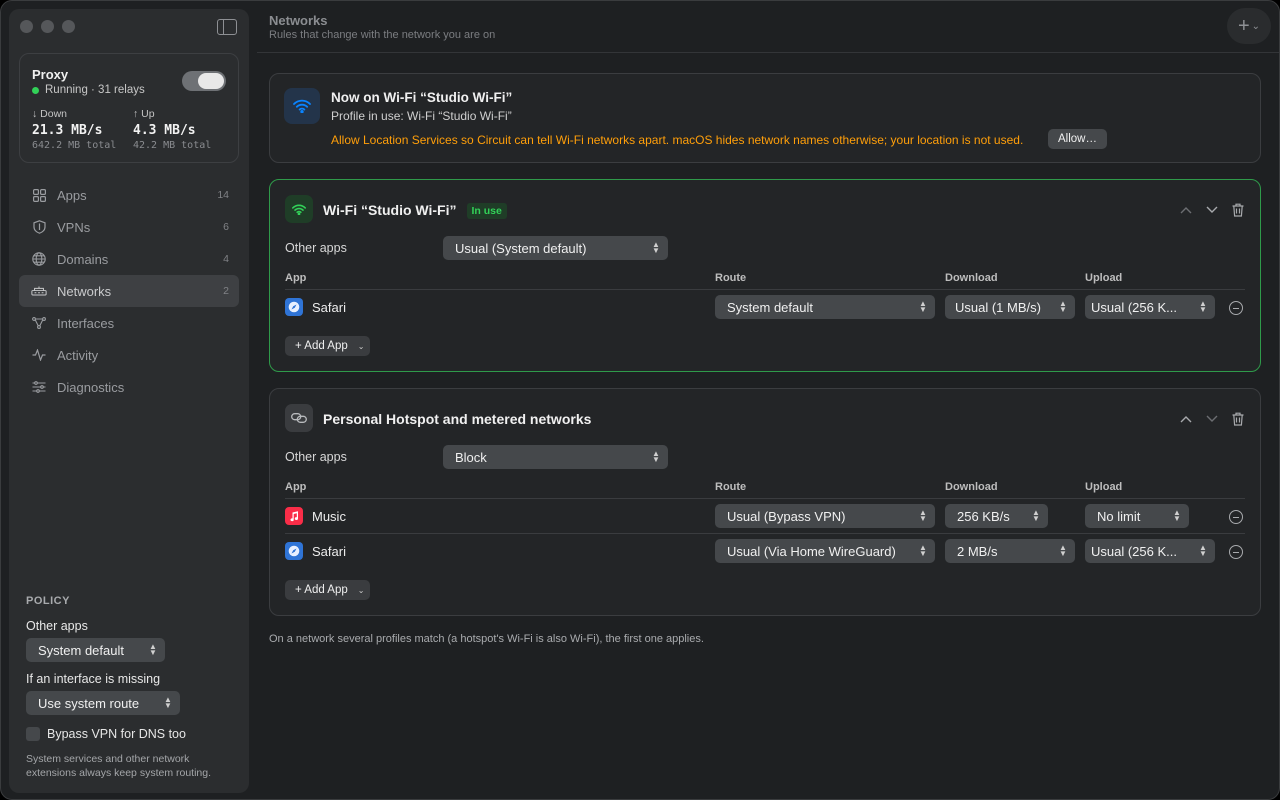 The image size is (1280, 800). Describe the element at coordinates (91, 387) in the screenshot. I see `sidebar-item-label: Diagnostics` at that location.